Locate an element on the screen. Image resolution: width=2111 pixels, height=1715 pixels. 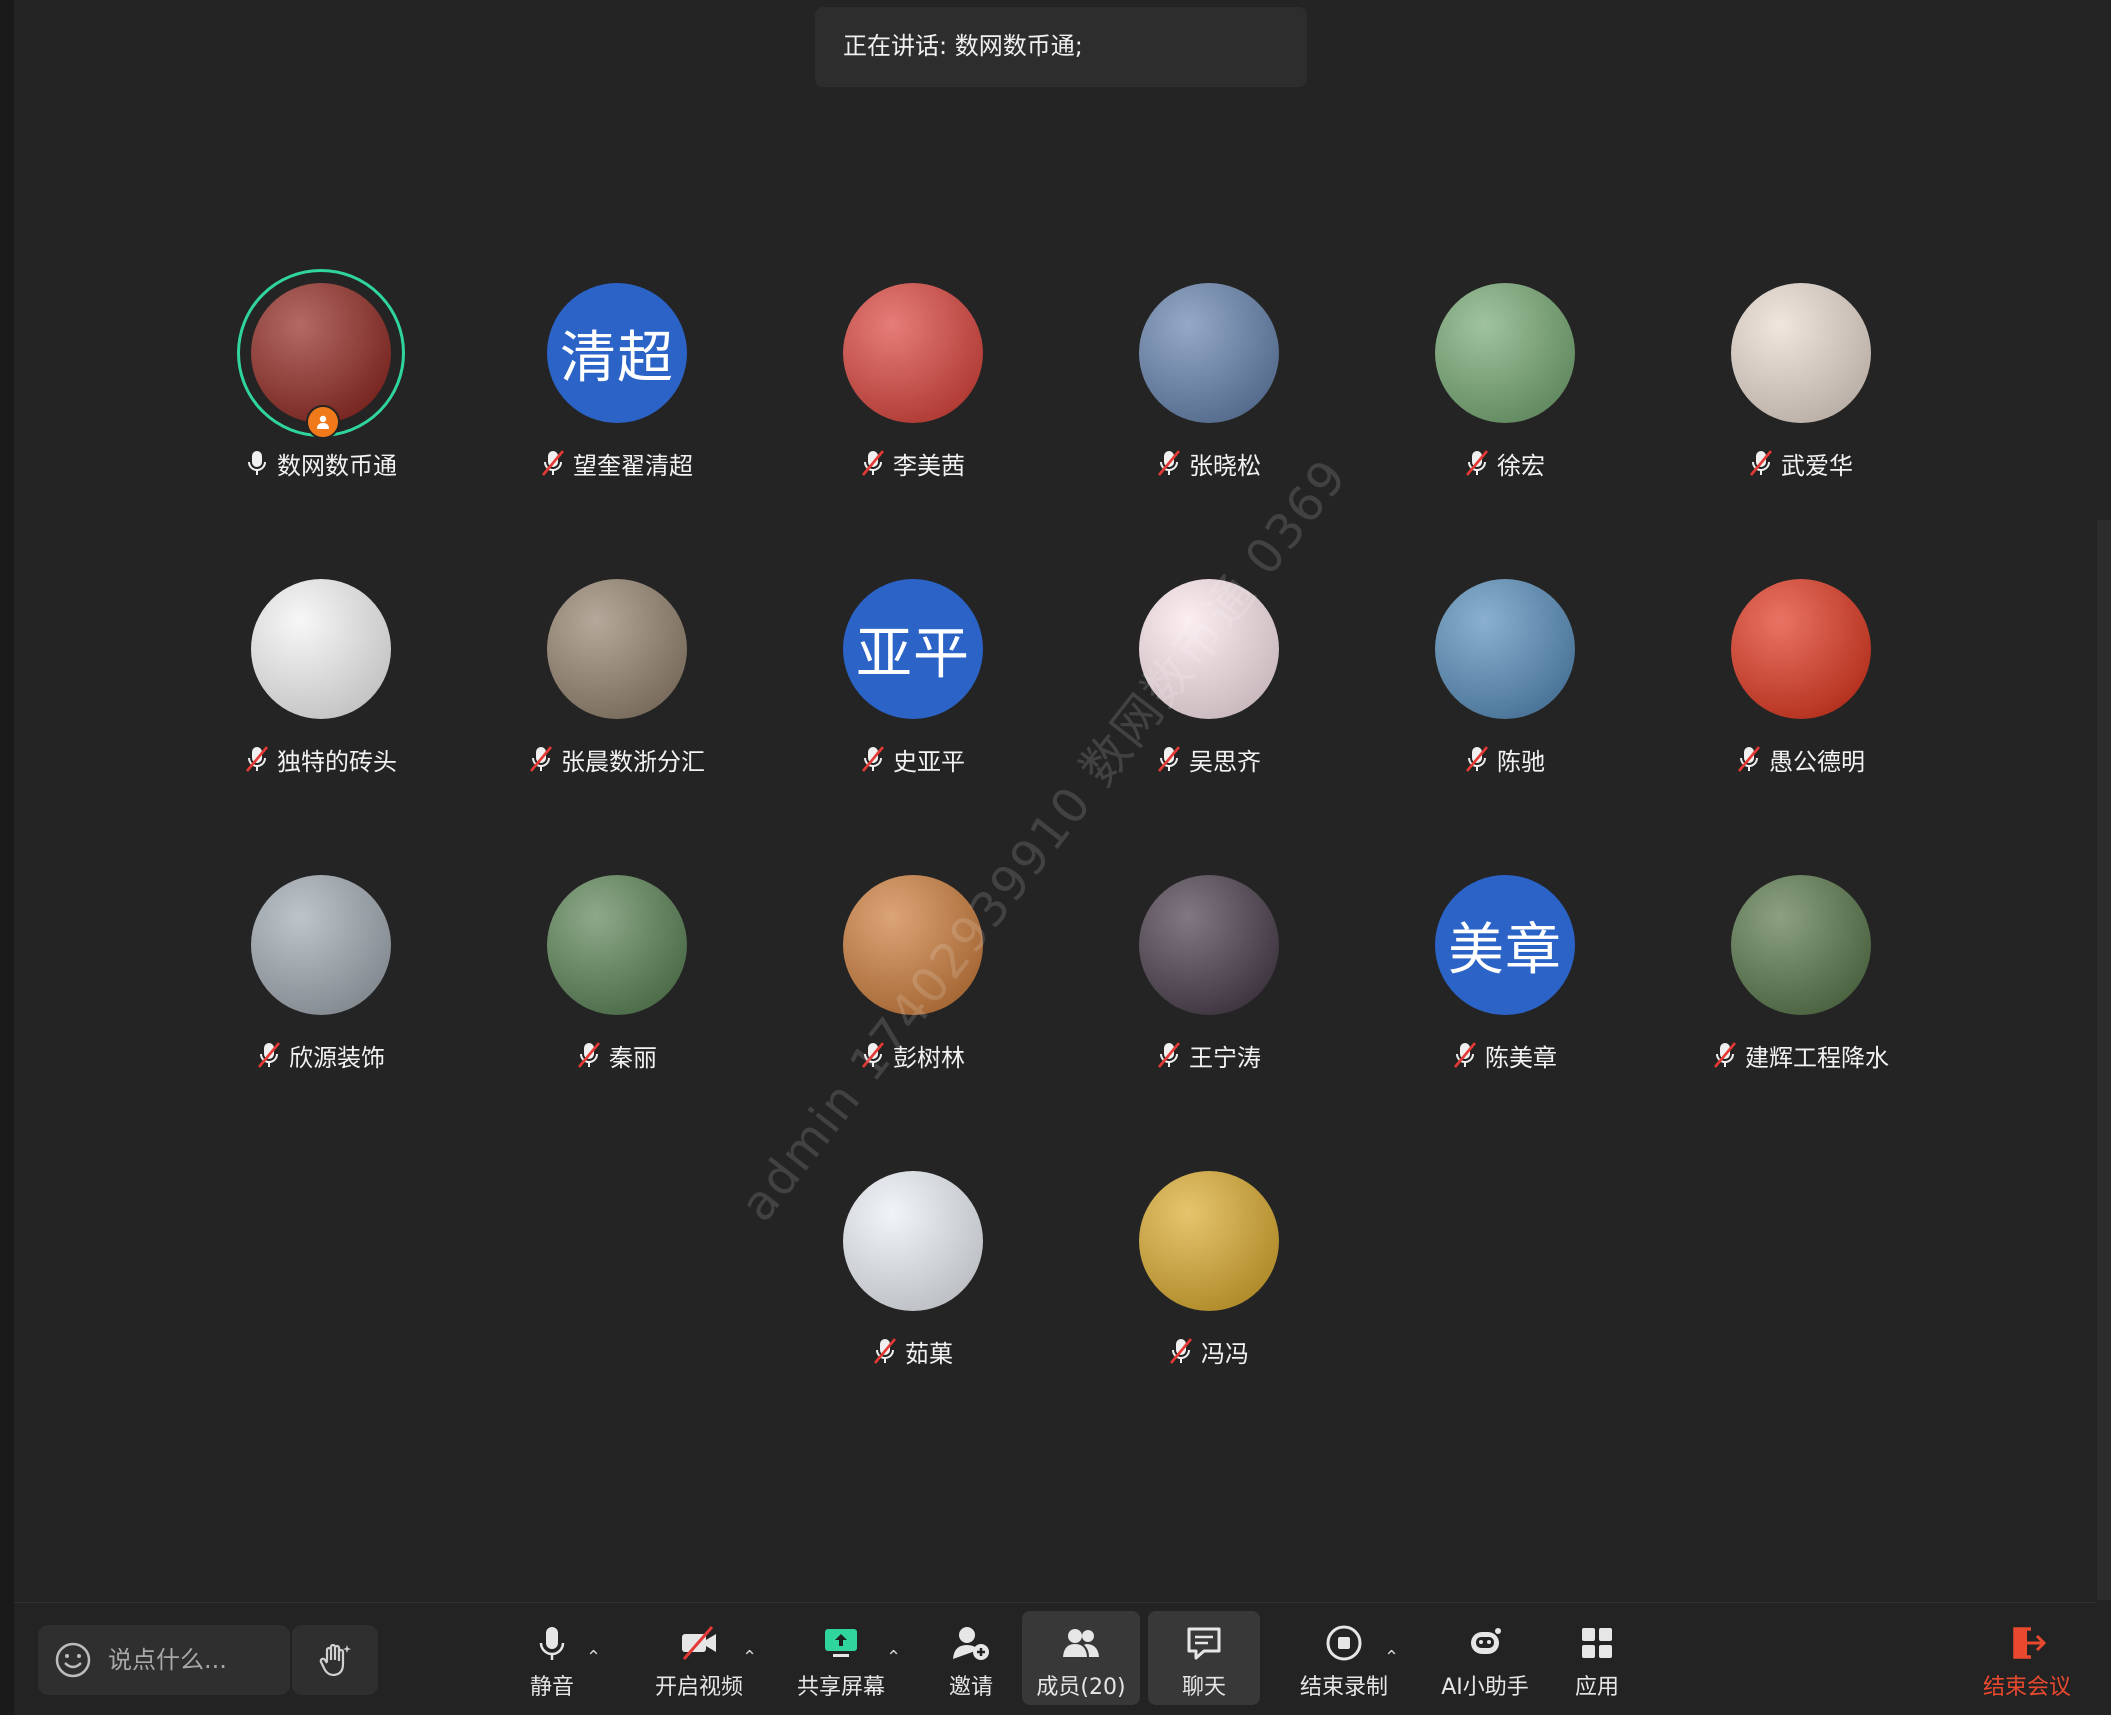
participant-tile: 秦丽 is located at coordinates (617, 995).